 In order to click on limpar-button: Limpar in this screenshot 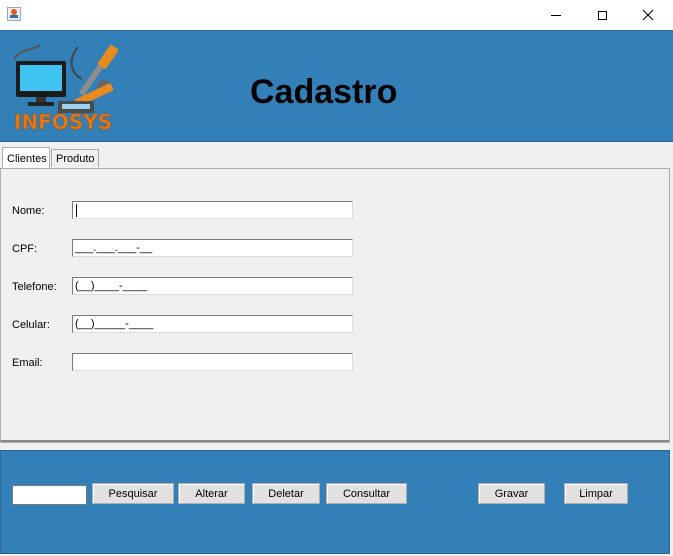, I will do `click(596, 493)`.